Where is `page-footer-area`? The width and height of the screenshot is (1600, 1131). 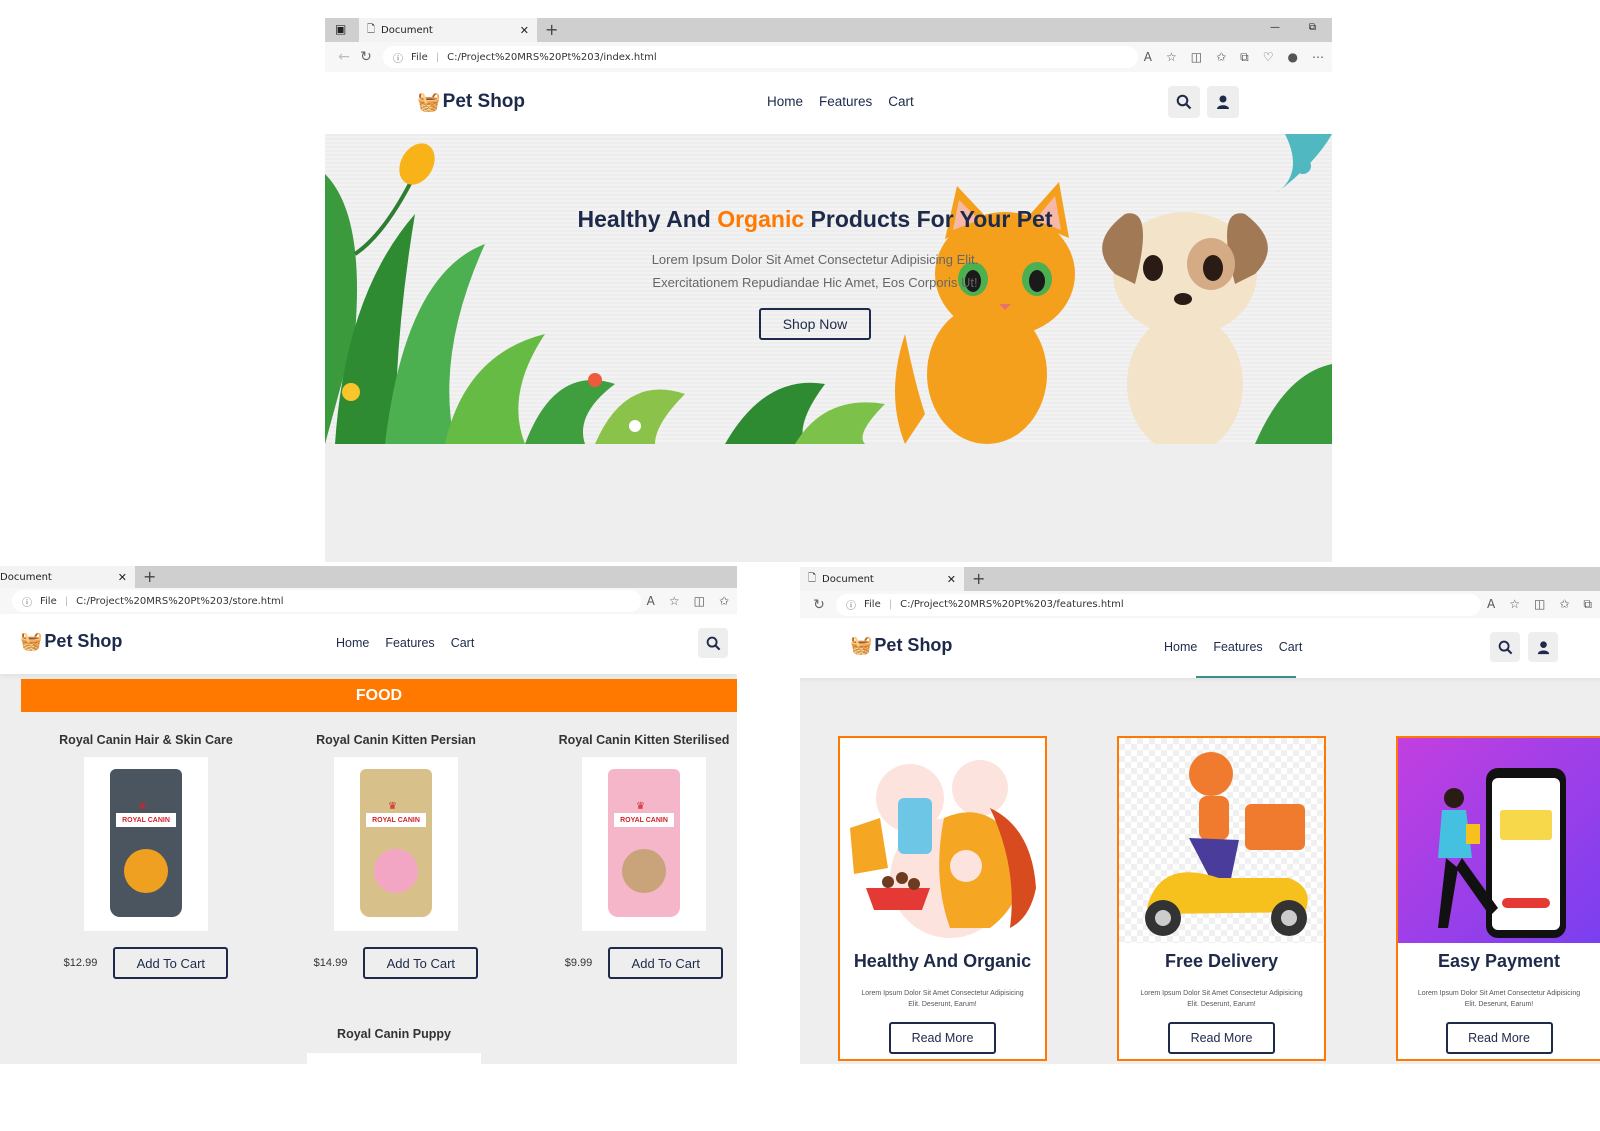 page-footer-area is located at coordinates (800, 1097).